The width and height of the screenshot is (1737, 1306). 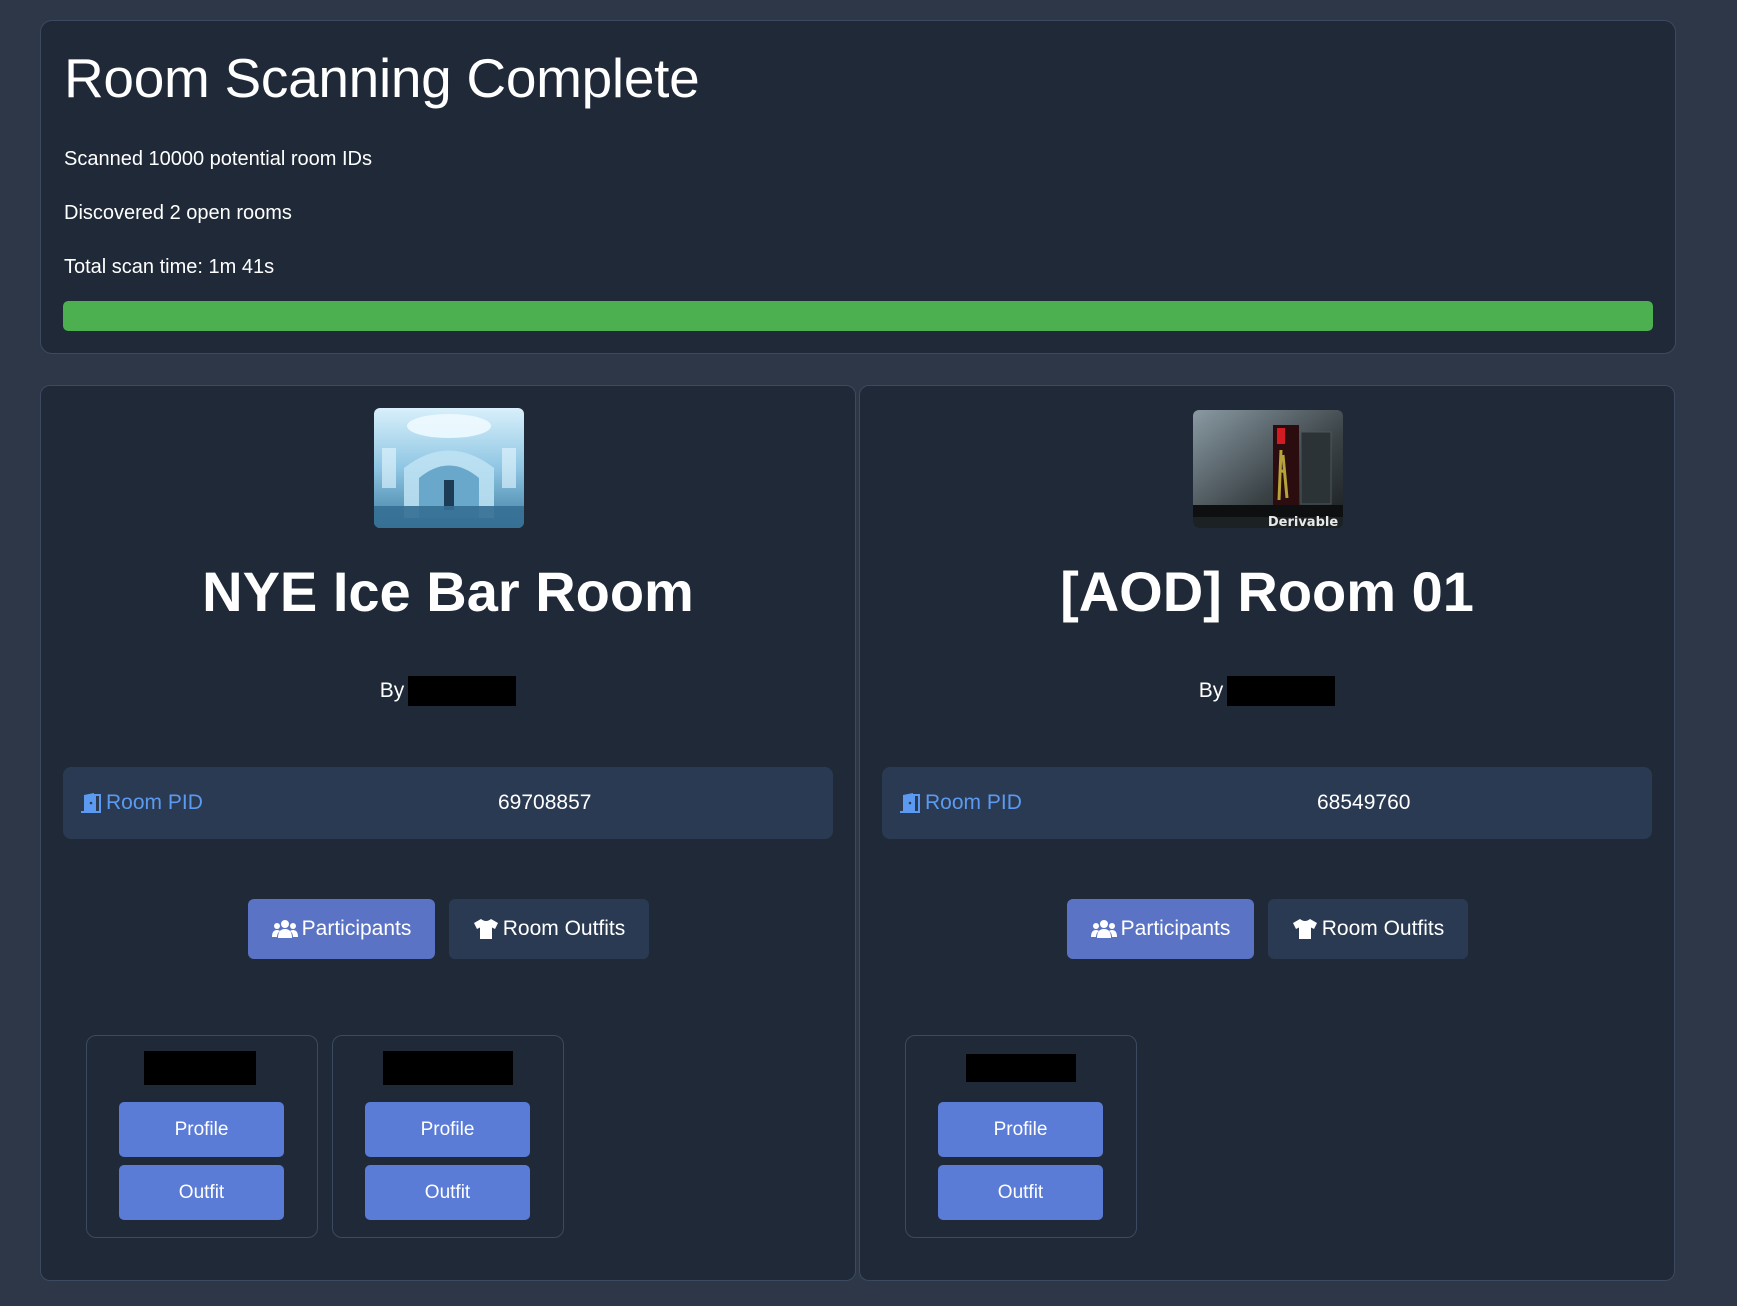 I want to click on room-pid-value: 69708857, so click(x=545, y=802).